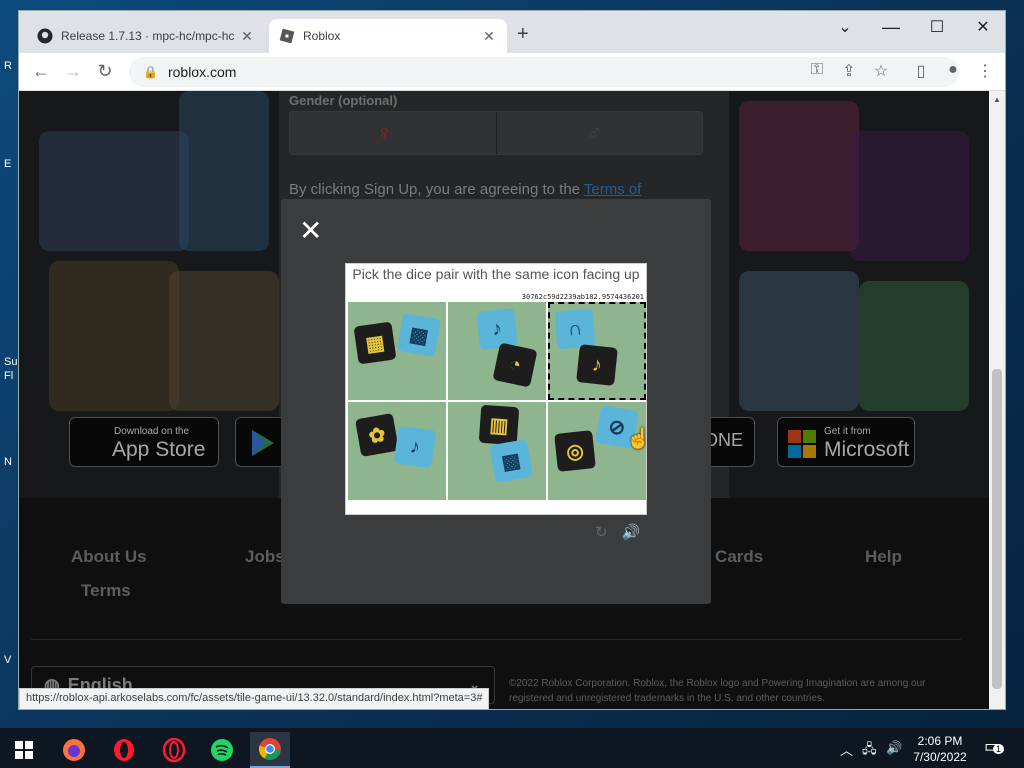 This screenshot has width=1024, height=768. I want to click on tab-label: Release 1.7.13 · mpc-hc/mpc-hc, so click(148, 36).